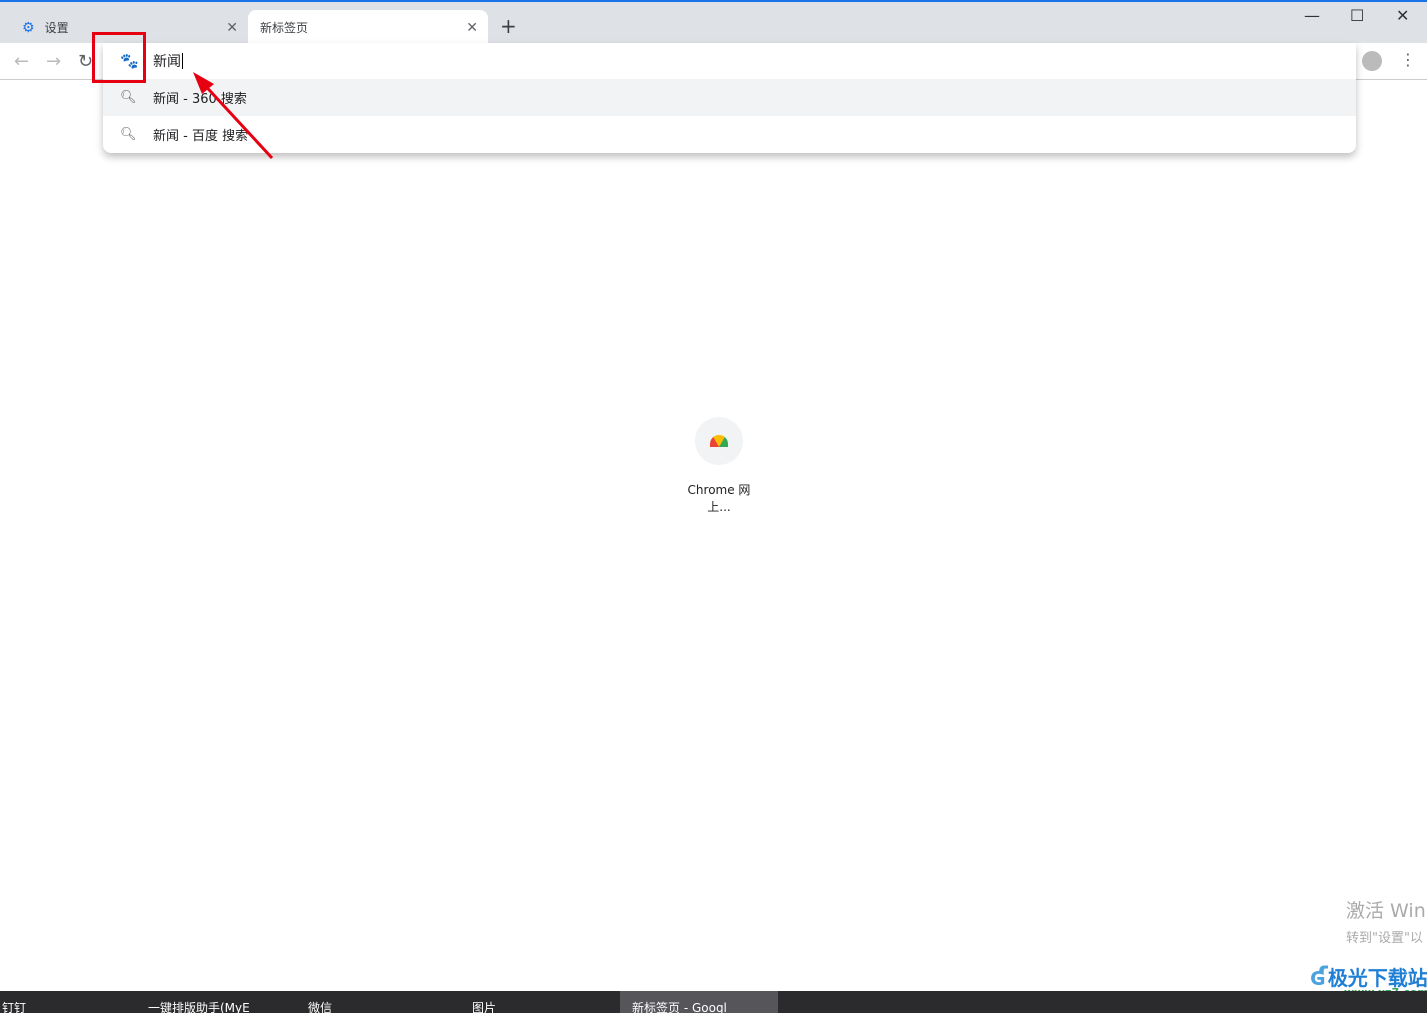 The image size is (1427, 1016). I want to click on watermark-line2: 转到"设置"以, so click(1384, 938).